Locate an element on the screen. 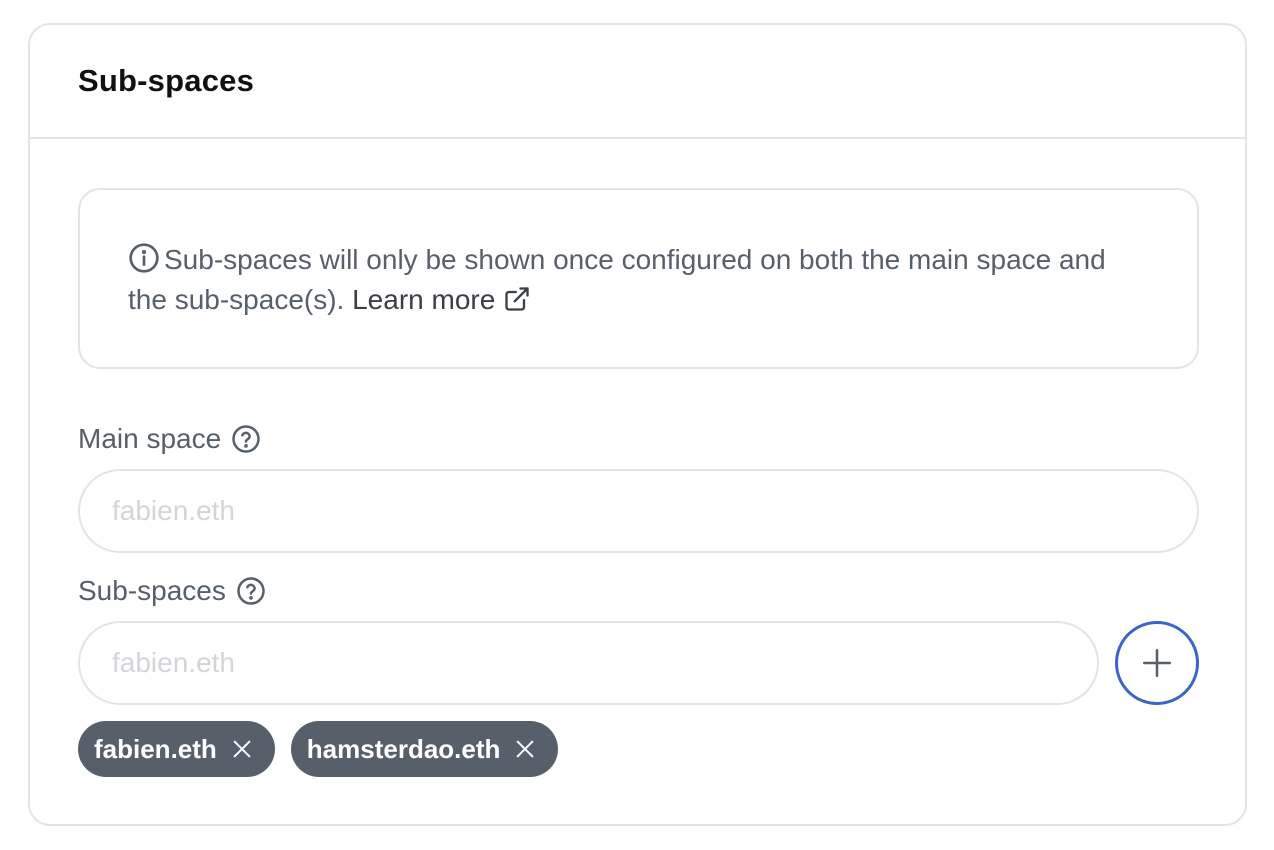 The width and height of the screenshot is (1274, 850). info-circle-icon is located at coordinates (144, 258).